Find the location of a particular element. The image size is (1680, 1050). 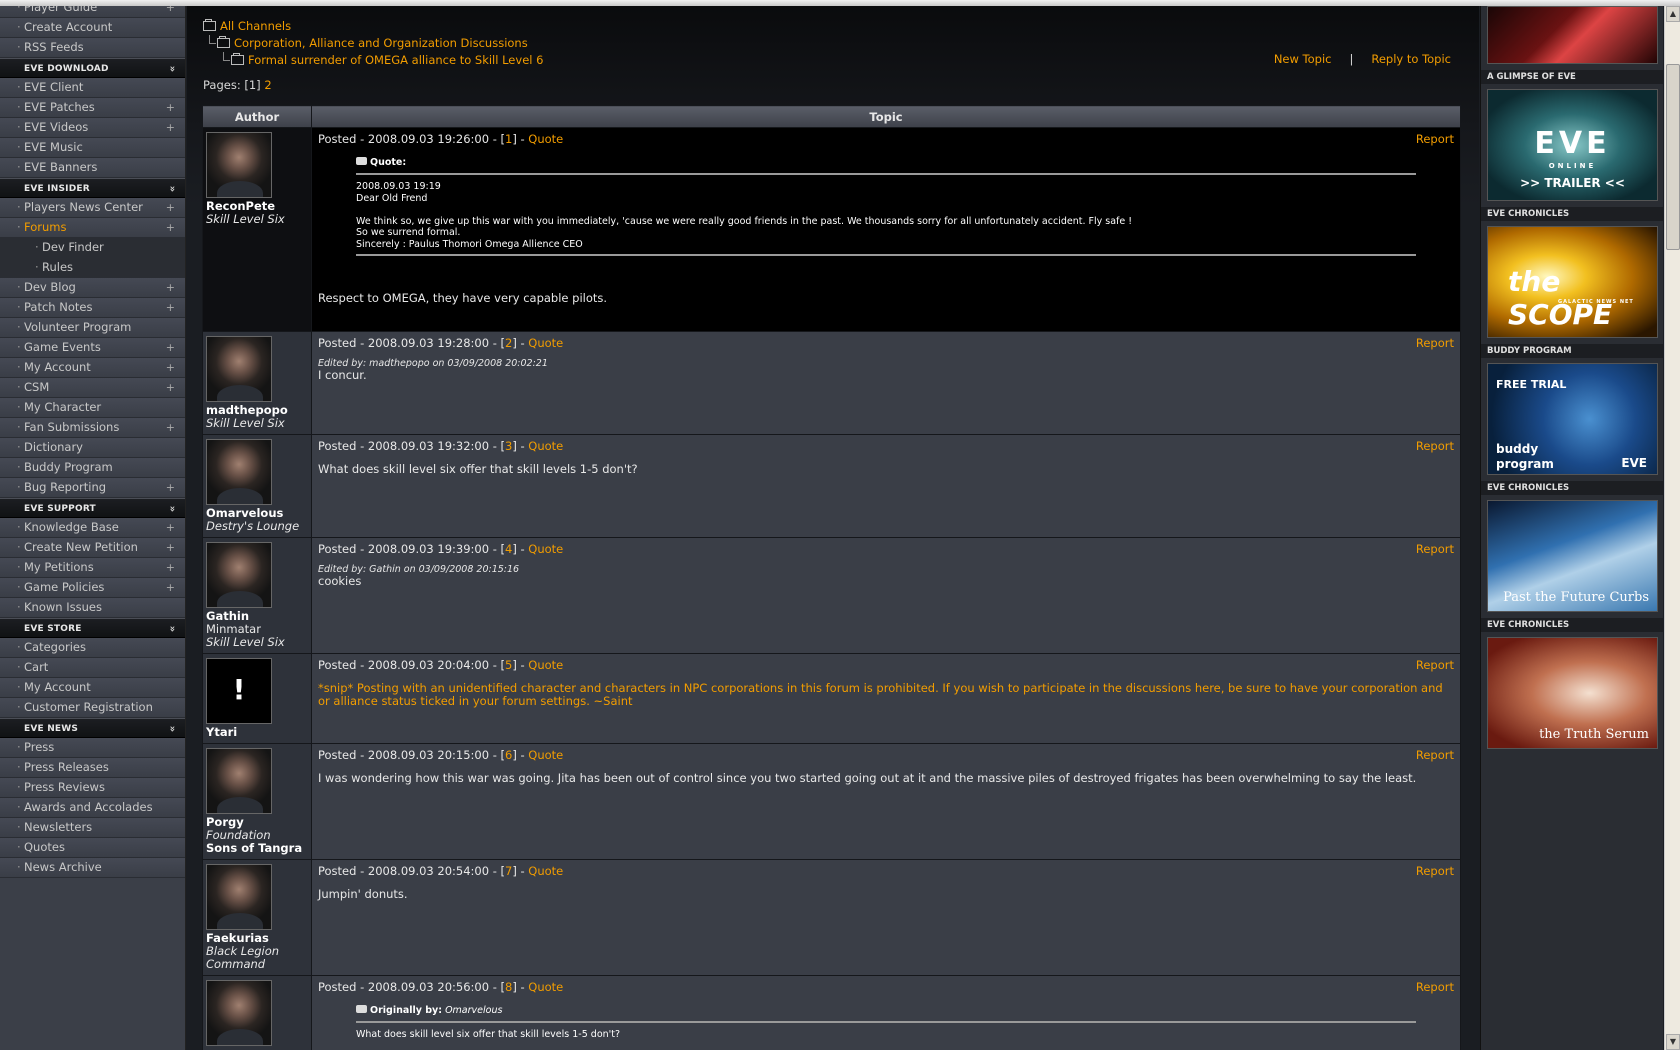

sidebar-item: Newsletters is located at coordinates (92, 828).